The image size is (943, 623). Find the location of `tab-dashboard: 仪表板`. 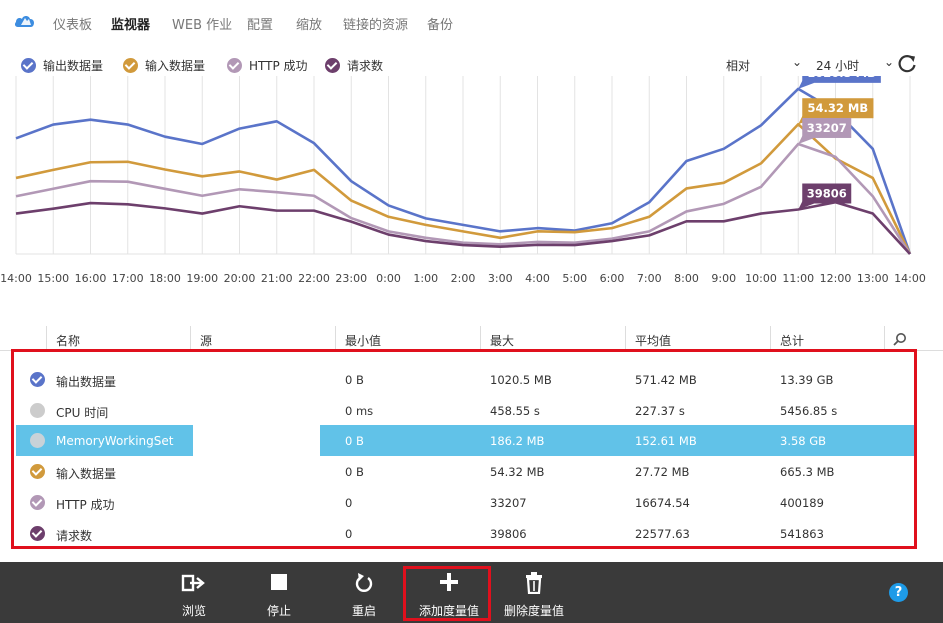

tab-dashboard: 仪表板 is located at coordinates (72, 23).